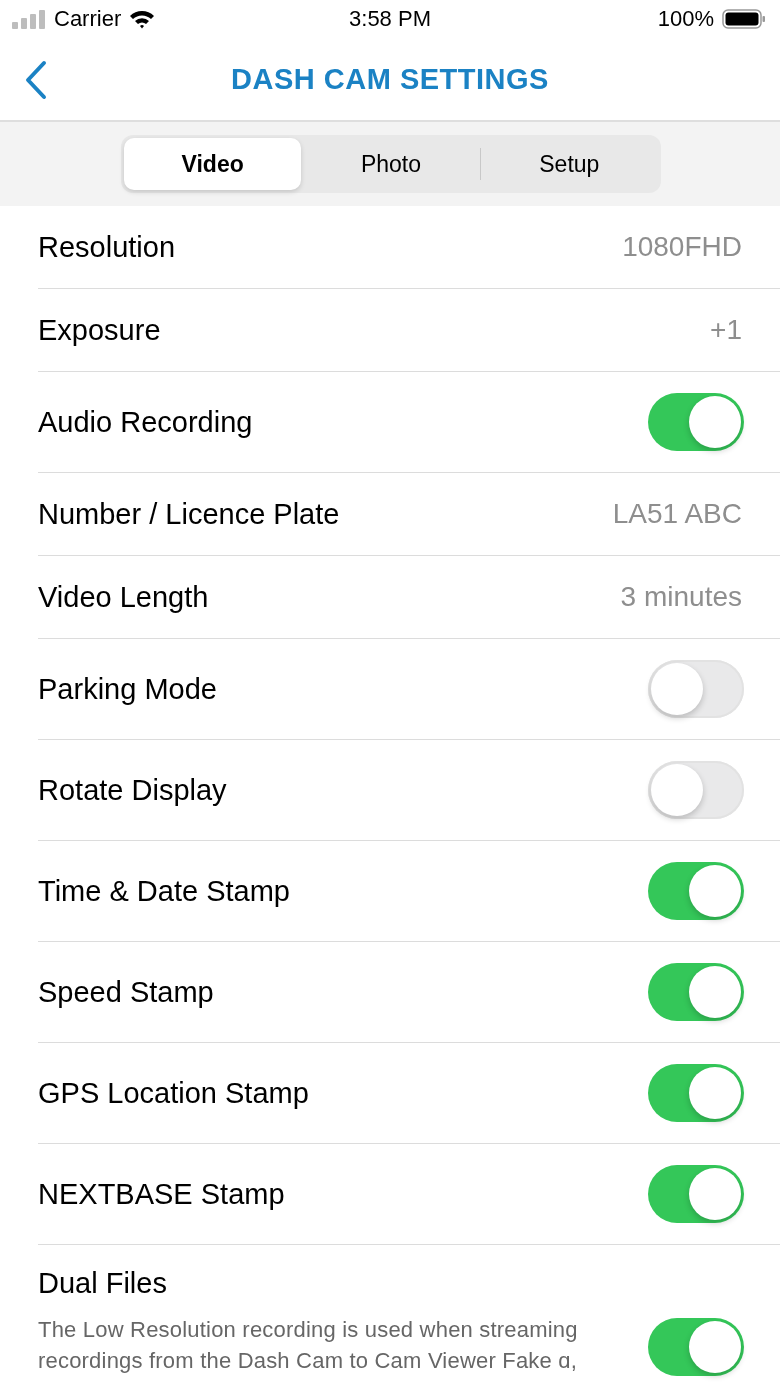 This screenshot has height=1387, width=780. Describe the element at coordinates (132, 790) in the screenshot. I see `setting-label: Rotate Display` at that location.